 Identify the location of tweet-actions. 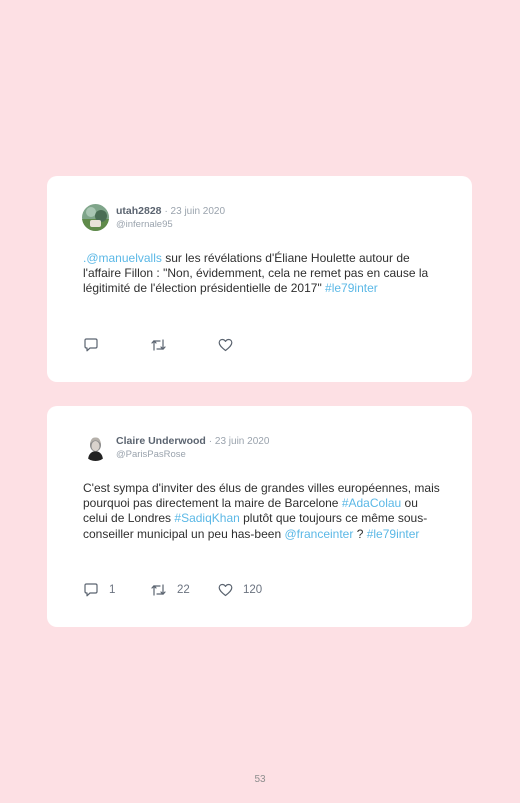
(163, 345).